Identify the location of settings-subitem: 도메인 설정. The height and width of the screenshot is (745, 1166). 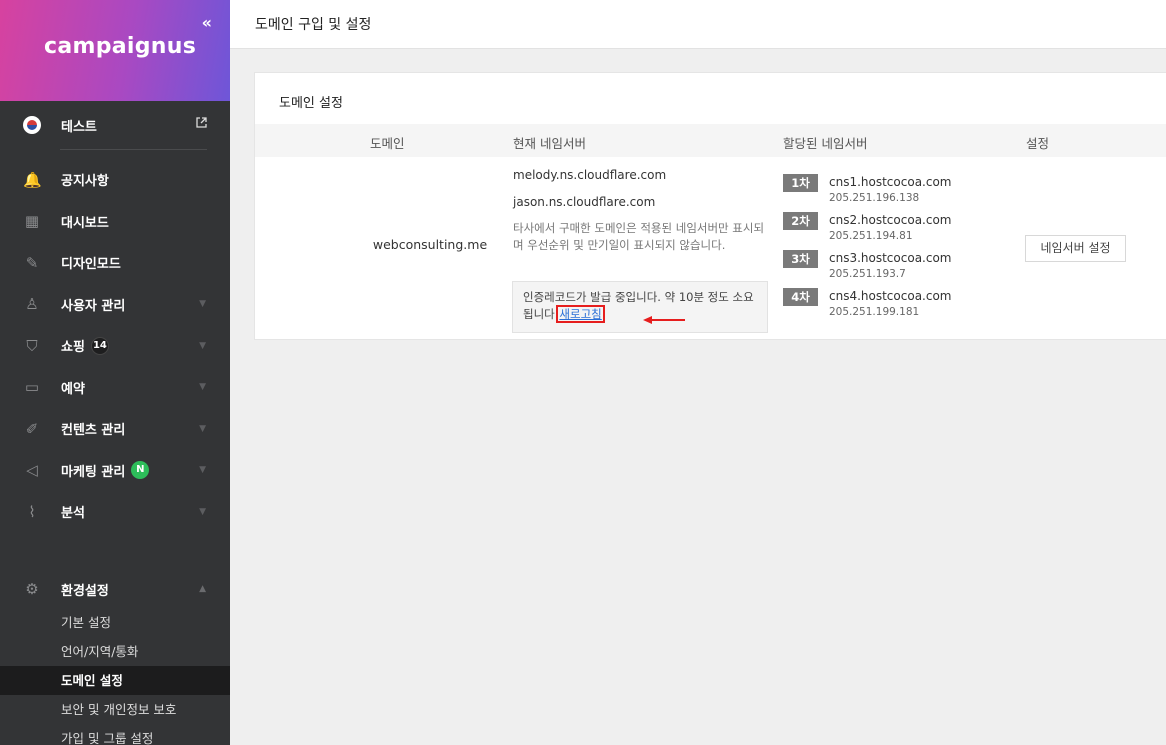
(115, 680).